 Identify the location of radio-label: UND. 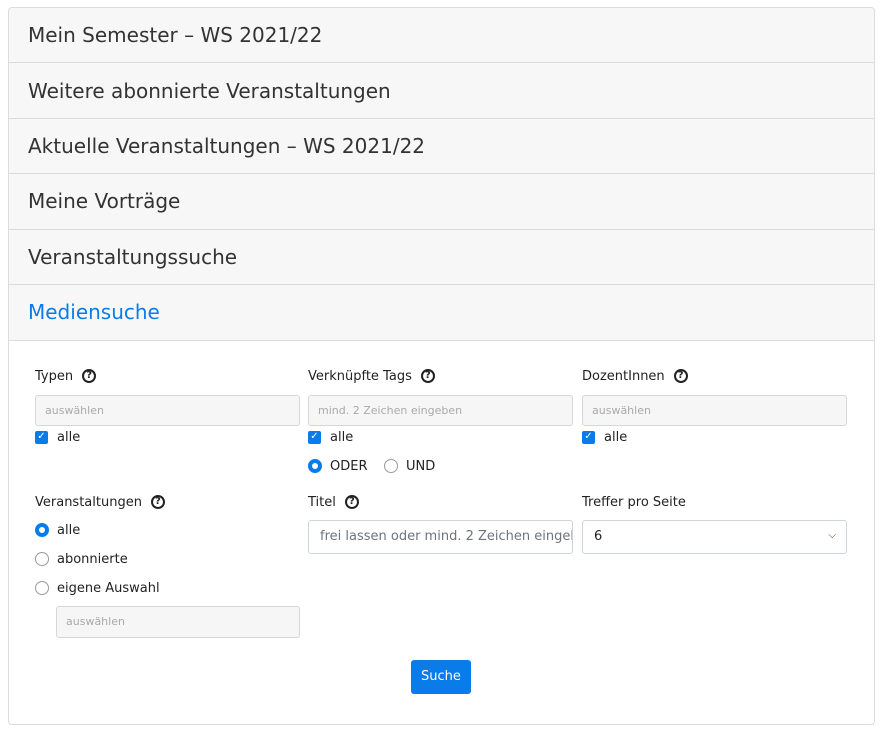
(421, 466).